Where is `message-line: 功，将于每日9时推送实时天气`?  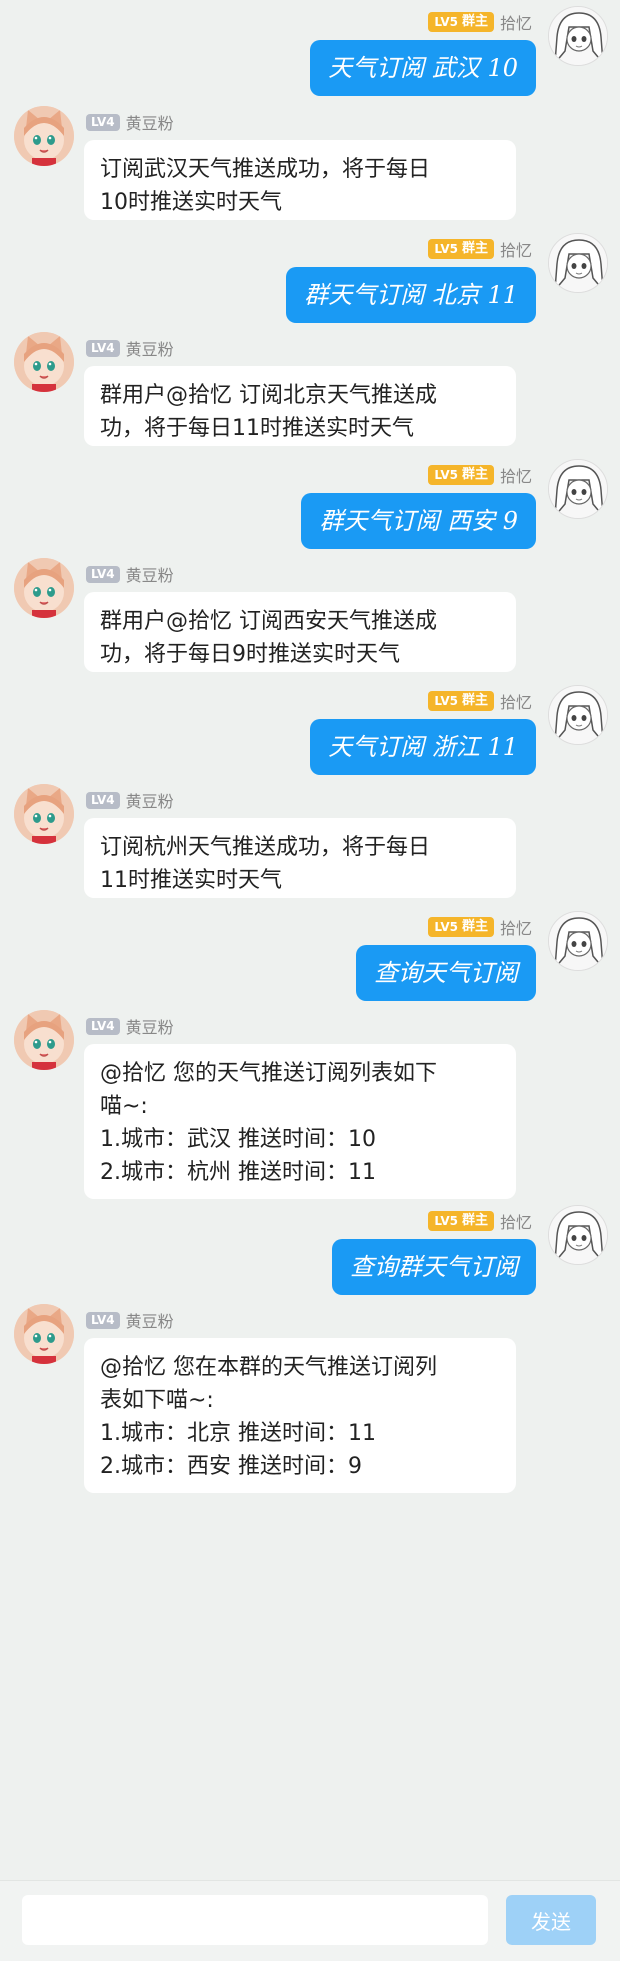
message-line: 功，将于每日9时推送实时天气 is located at coordinates (250, 654).